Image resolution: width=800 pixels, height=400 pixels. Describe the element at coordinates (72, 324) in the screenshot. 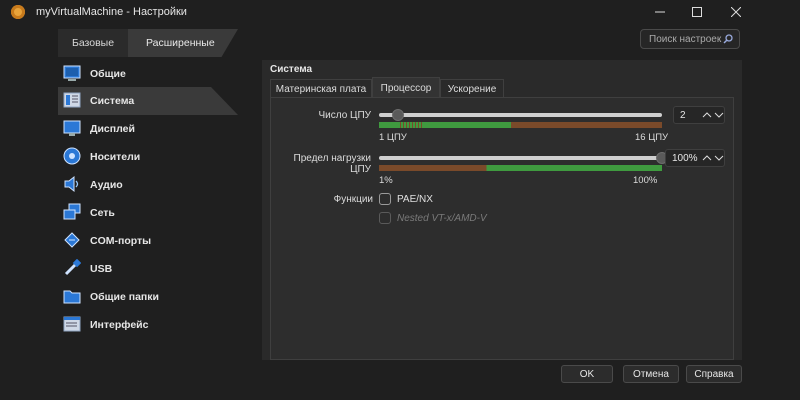

I see `interface-icon` at that location.